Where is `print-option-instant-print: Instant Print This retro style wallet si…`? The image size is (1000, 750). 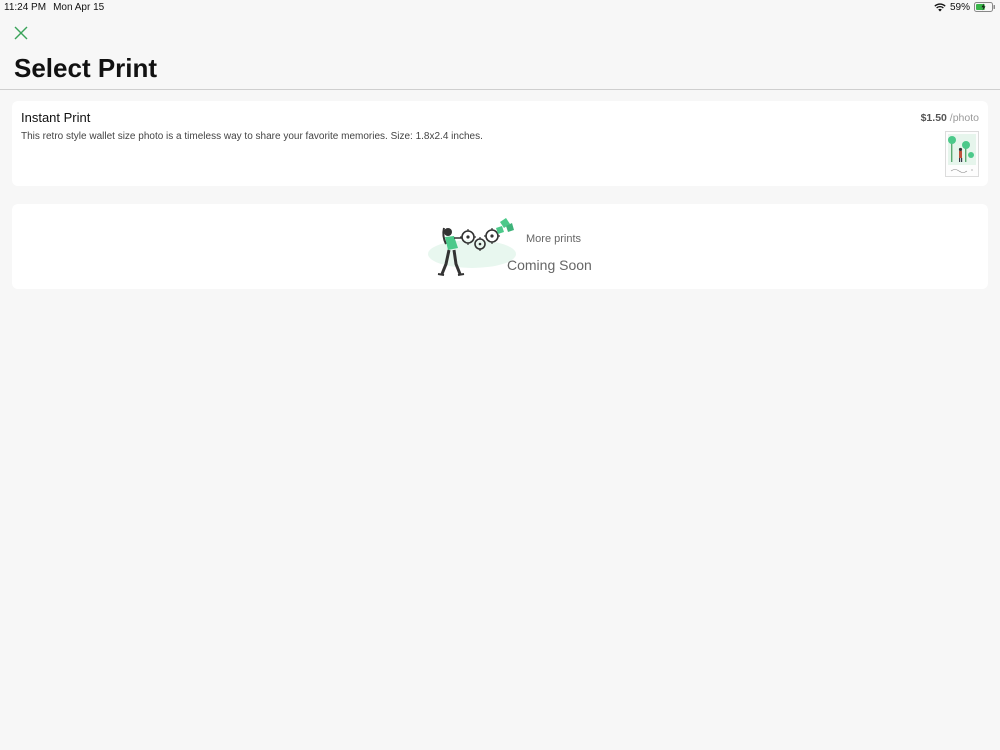
print-option-instant-print: Instant Print This retro style wallet si… is located at coordinates (500, 143).